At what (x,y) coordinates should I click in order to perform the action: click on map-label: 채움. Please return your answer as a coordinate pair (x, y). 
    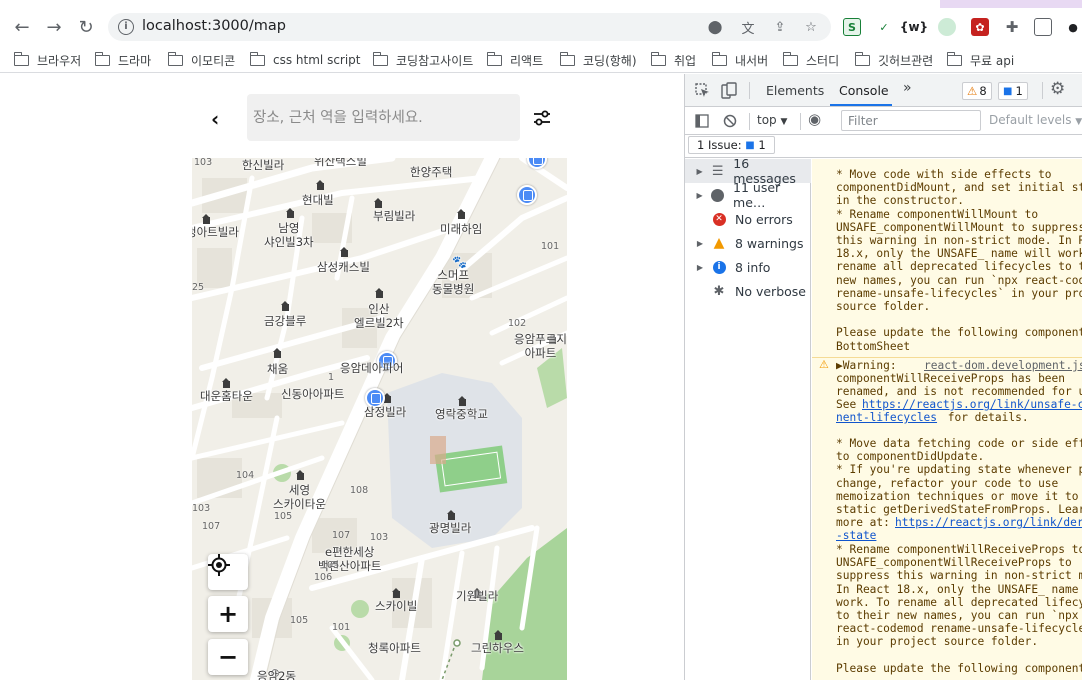
    Looking at the image, I should click on (277, 369).